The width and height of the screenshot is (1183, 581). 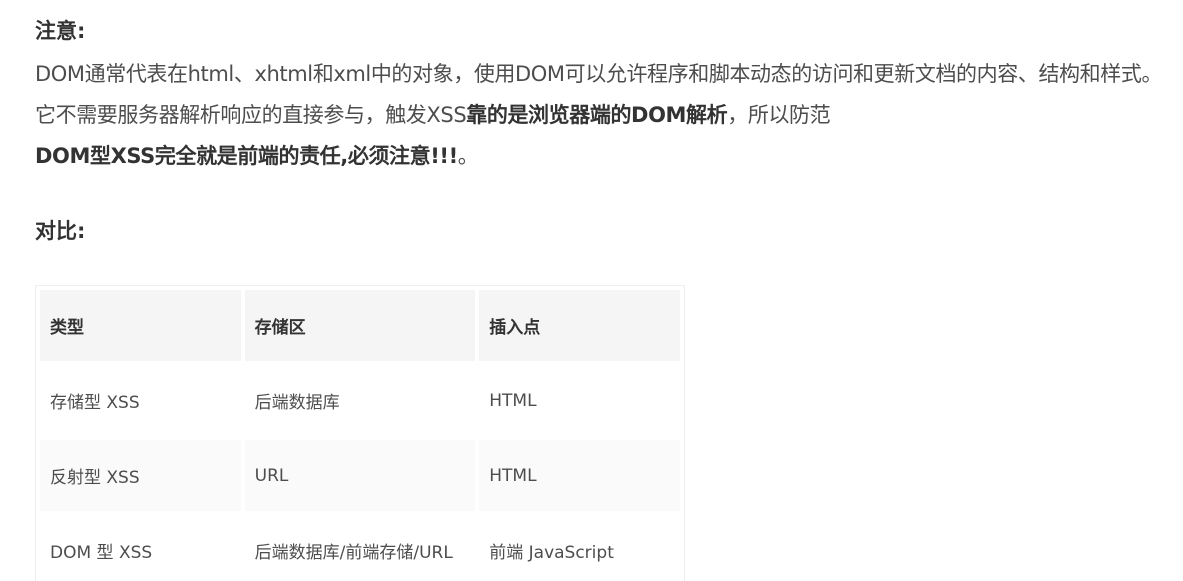 What do you see at coordinates (353, 553) in the screenshot?
I see `cell-storage: 后端数据库/前端存储/URL` at bounding box center [353, 553].